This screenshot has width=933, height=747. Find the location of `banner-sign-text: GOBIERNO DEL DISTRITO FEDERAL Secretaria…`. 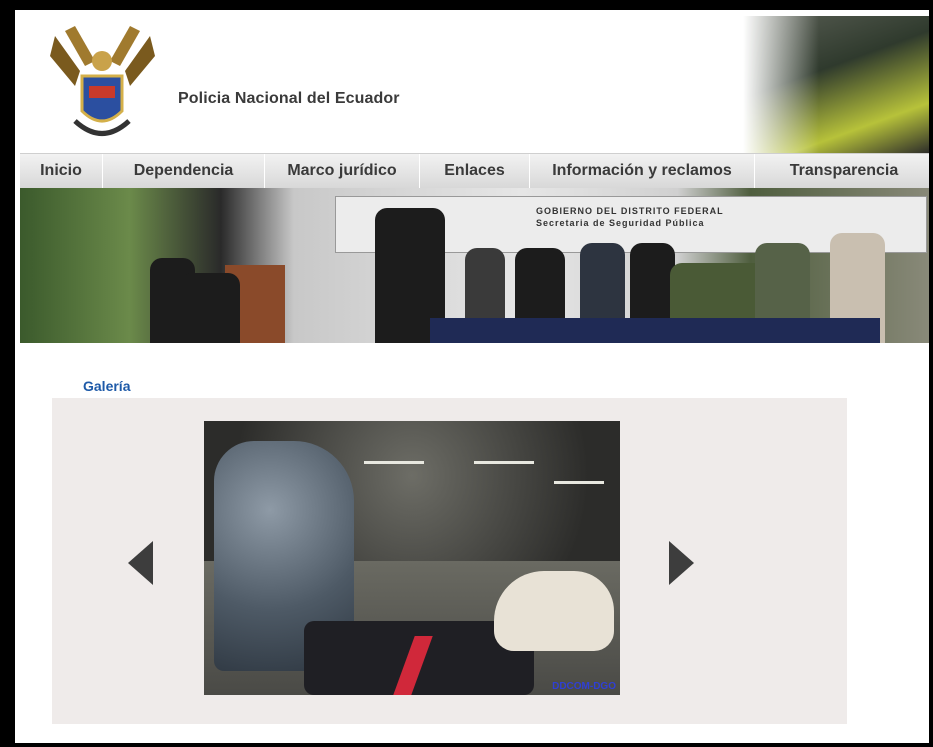

banner-sign-text: GOBIERNO DEL DISTRITO FEDERAL Secretaria… is located at coordinates (630, 217).